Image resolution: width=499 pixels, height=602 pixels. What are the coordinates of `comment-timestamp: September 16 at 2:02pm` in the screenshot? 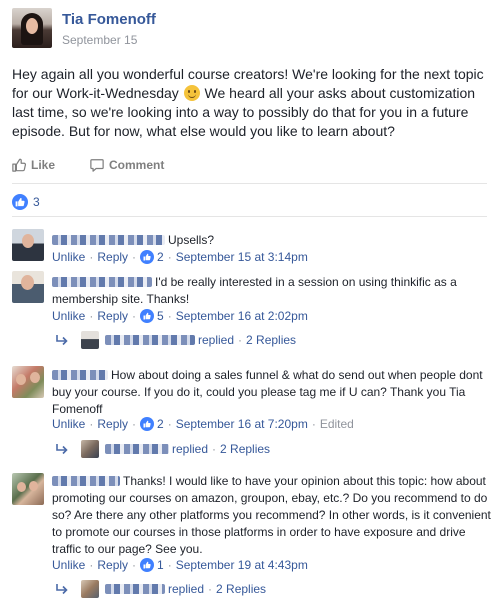 It's located at (242, 316).